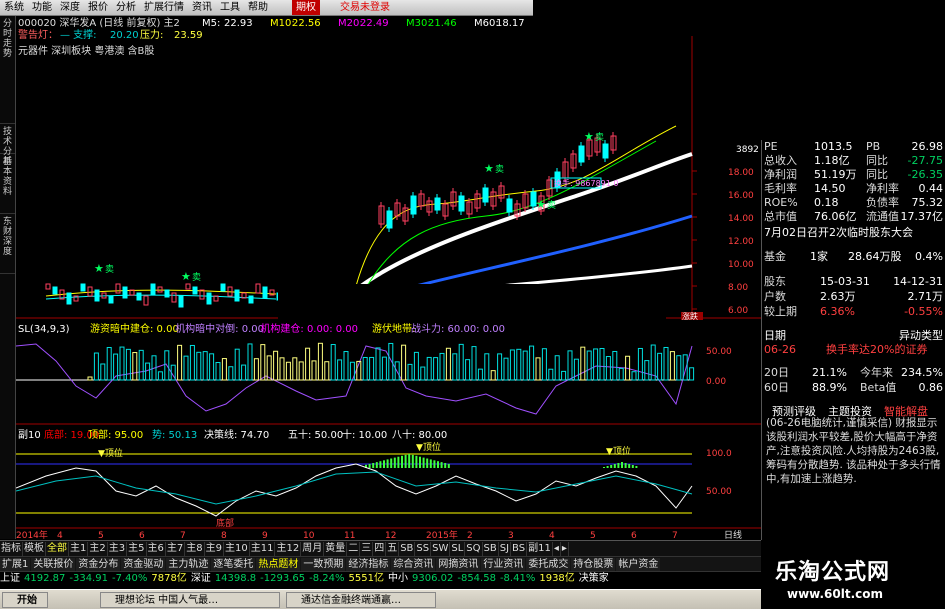 This screenshot has height=609, width=945. What do you see at coordinates (7, 244) in the screenshot?
I see `side-tab: 东财深度` at bounding box center [7, 244].